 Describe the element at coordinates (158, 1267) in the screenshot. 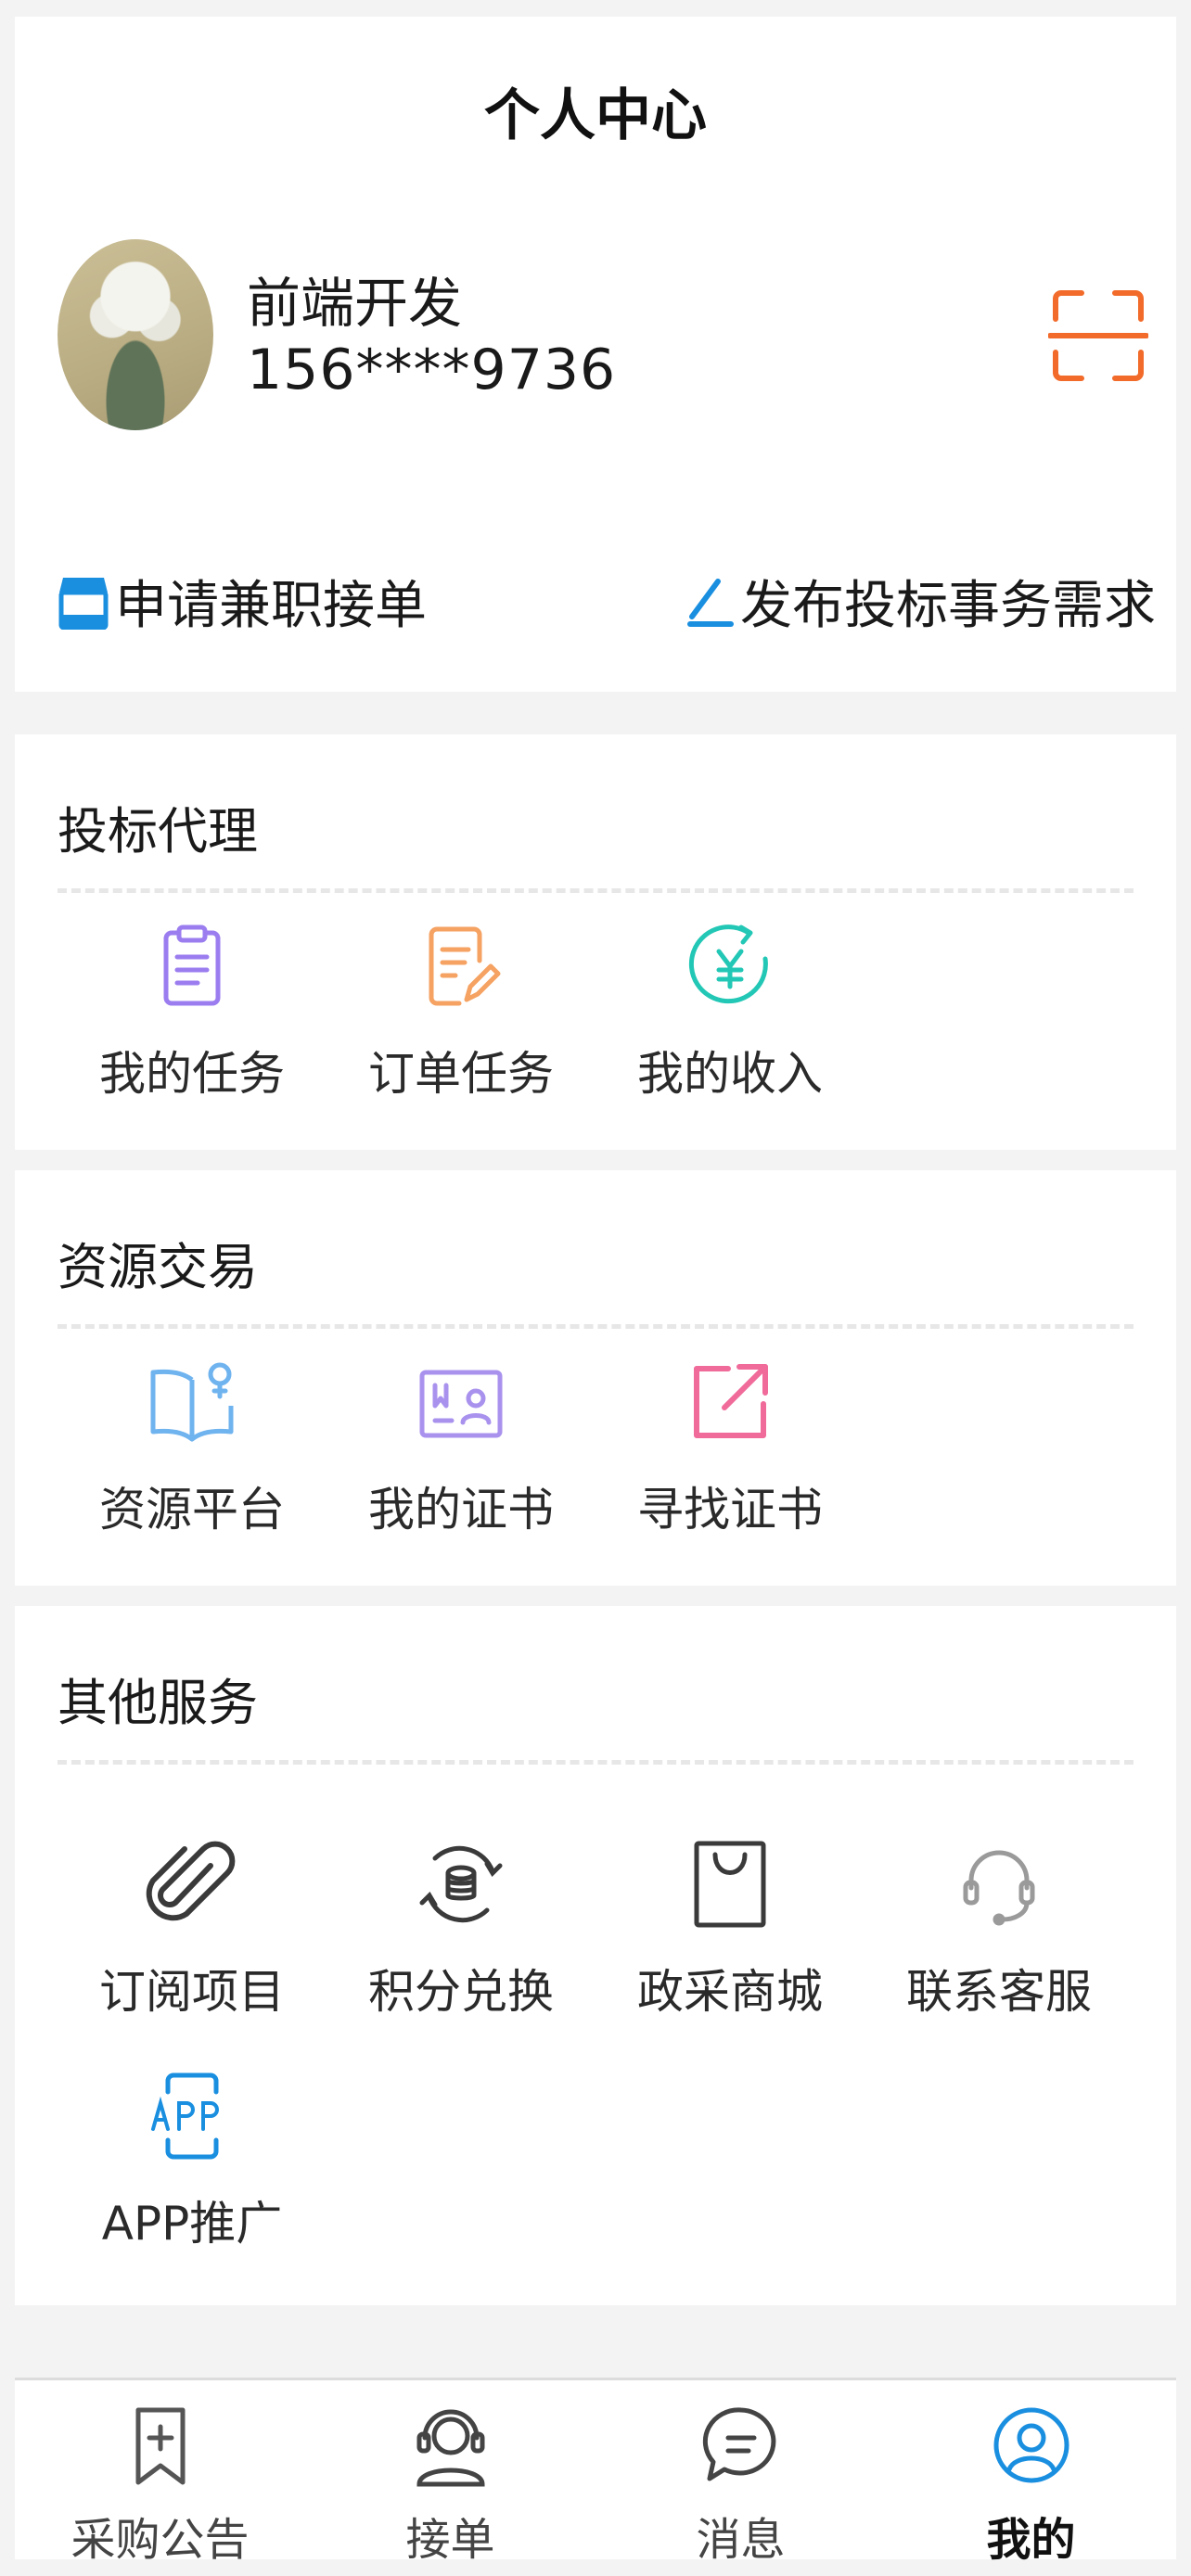

I see `section-title: 资源交易` at that location.